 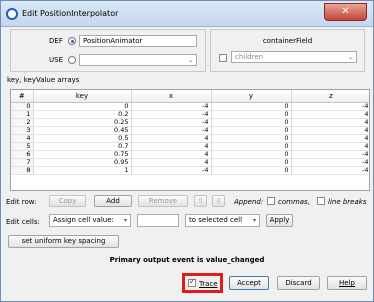 I want to click on table-row: 5 0.7 4 0 4, so click(x=190, y=146).